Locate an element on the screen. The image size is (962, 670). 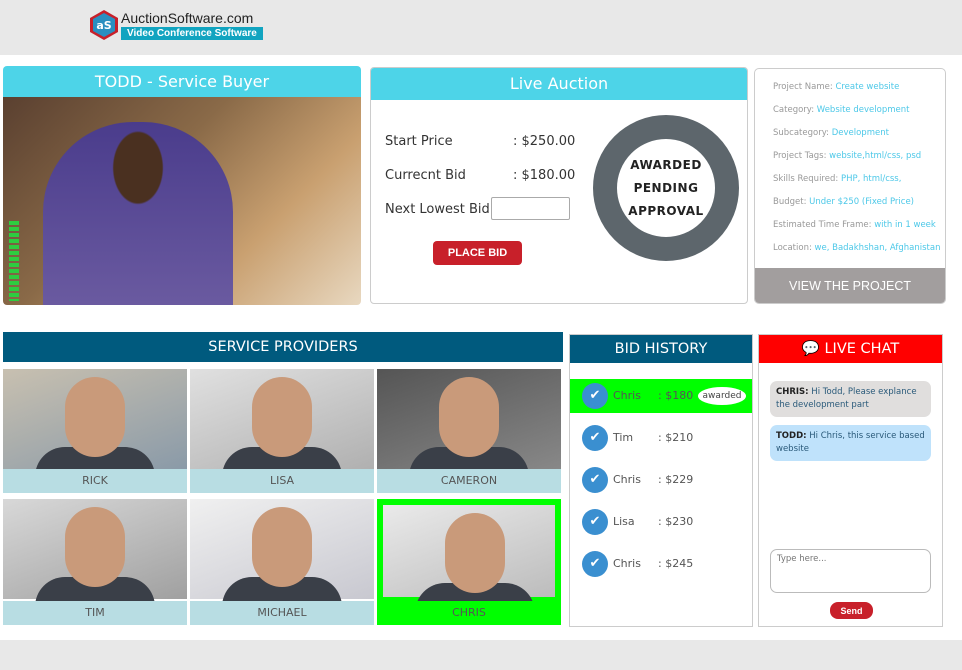
bid-row: ✔ Chris: $229 is located at coordinates (661, 480).